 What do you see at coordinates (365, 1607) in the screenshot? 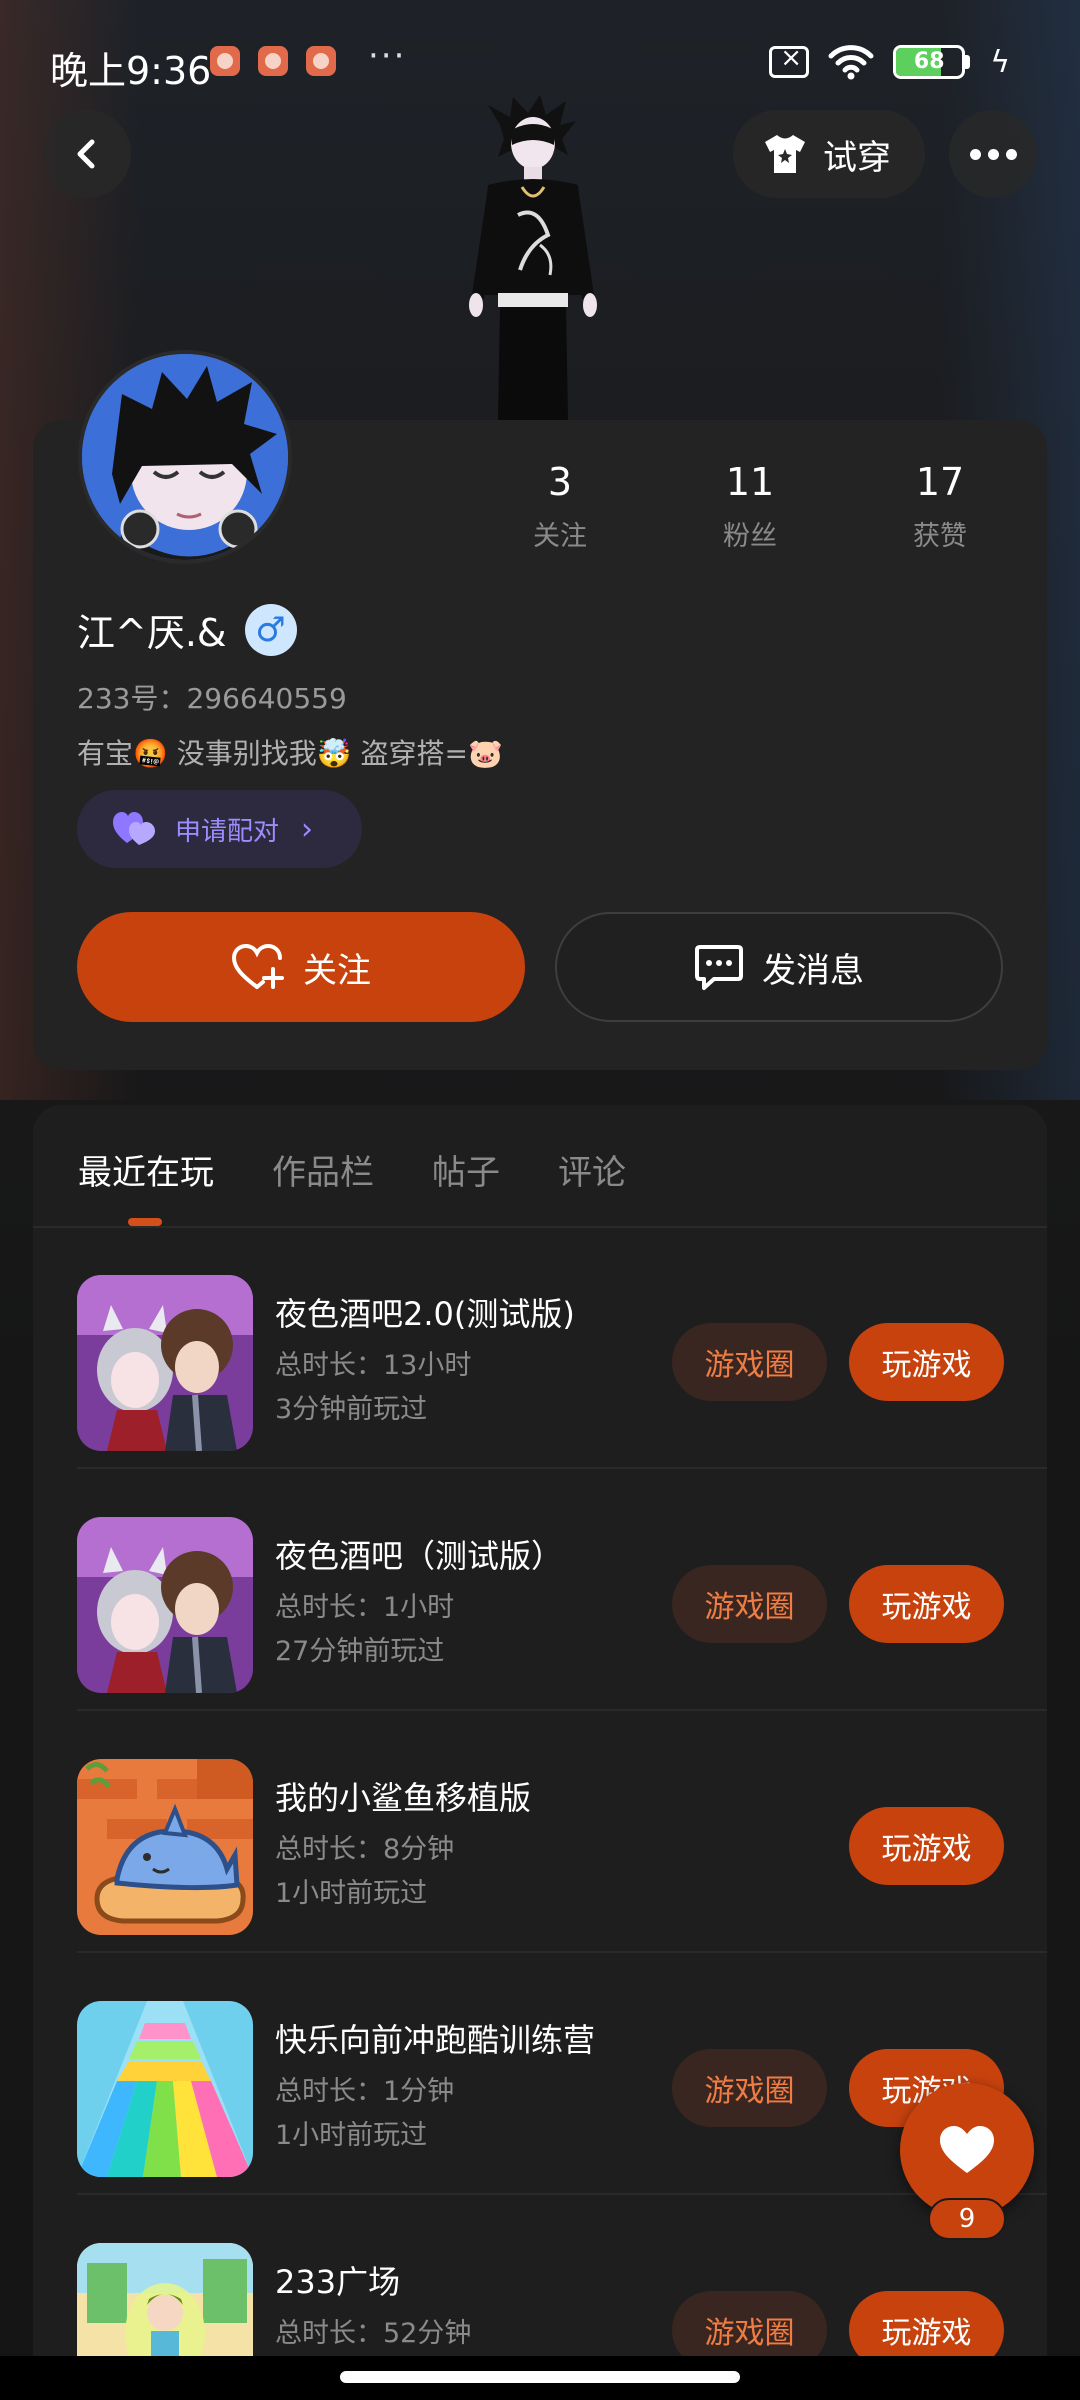
I see `game-duration: 总时长：1小时` at bounding box center [365, 1607].